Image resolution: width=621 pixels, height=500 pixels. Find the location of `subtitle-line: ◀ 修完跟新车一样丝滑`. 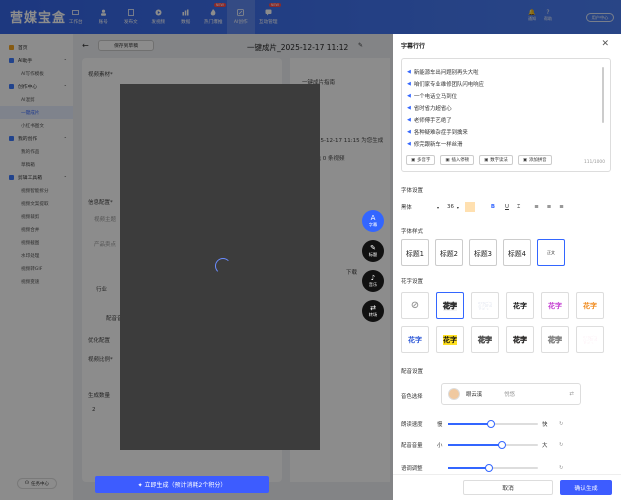

subtitle-line: ◀ 修完跟新车一样丝滑 is located at coordinates (506, 144).